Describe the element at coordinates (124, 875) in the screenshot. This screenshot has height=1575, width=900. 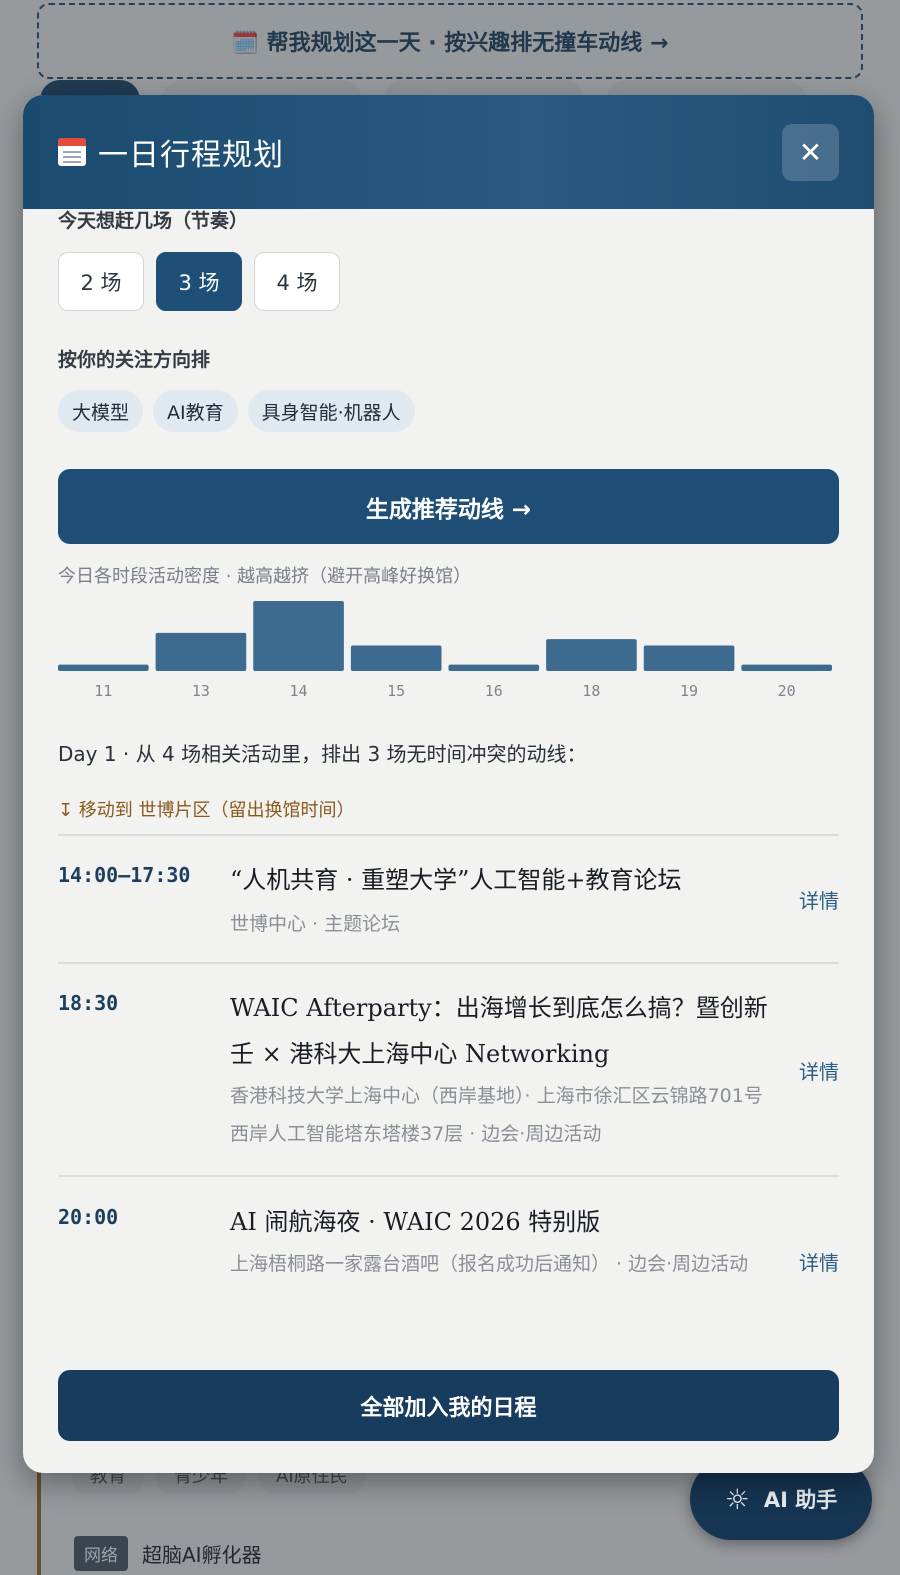
I see `event-time: 14:00–17:30` at that location.